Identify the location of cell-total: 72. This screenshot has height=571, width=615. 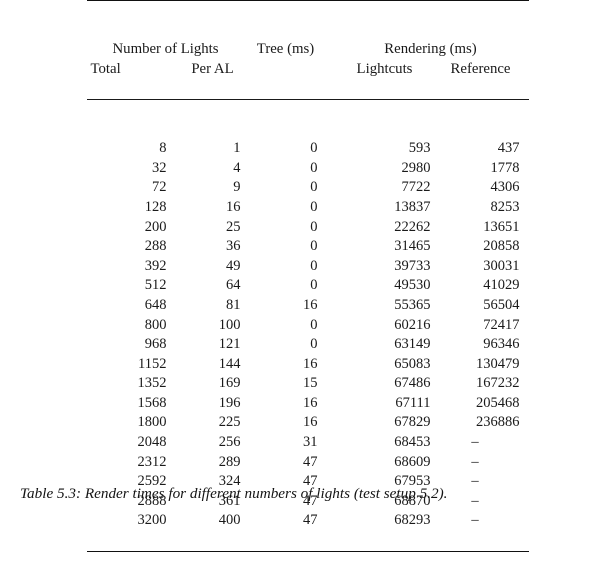
(159, 187).